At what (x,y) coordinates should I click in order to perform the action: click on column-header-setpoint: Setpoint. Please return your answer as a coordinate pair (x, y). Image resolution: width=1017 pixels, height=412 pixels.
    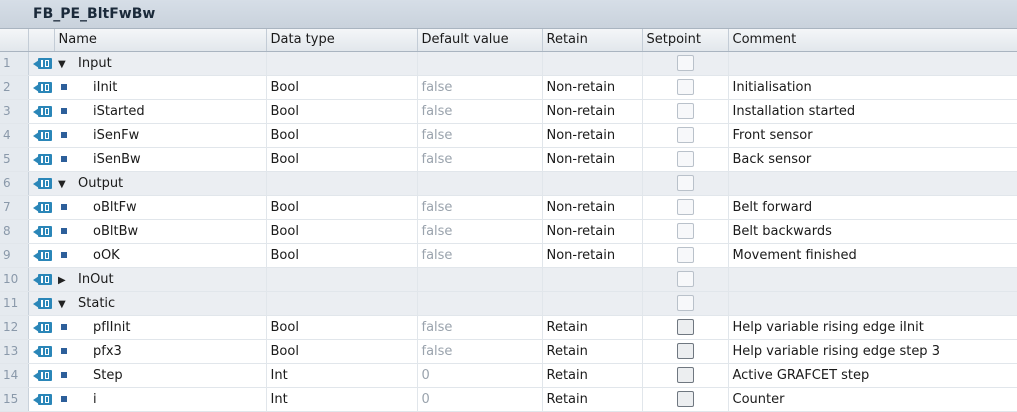
    Looking at the image, I should click on (685, 40).